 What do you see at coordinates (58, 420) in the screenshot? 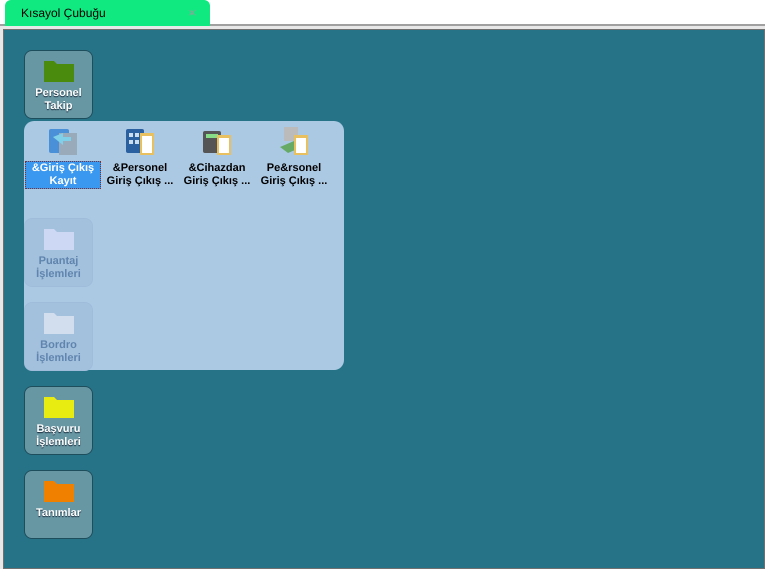
I see `folder-tile: Başvuru İşlemleri` at bounding box center [58, 420].